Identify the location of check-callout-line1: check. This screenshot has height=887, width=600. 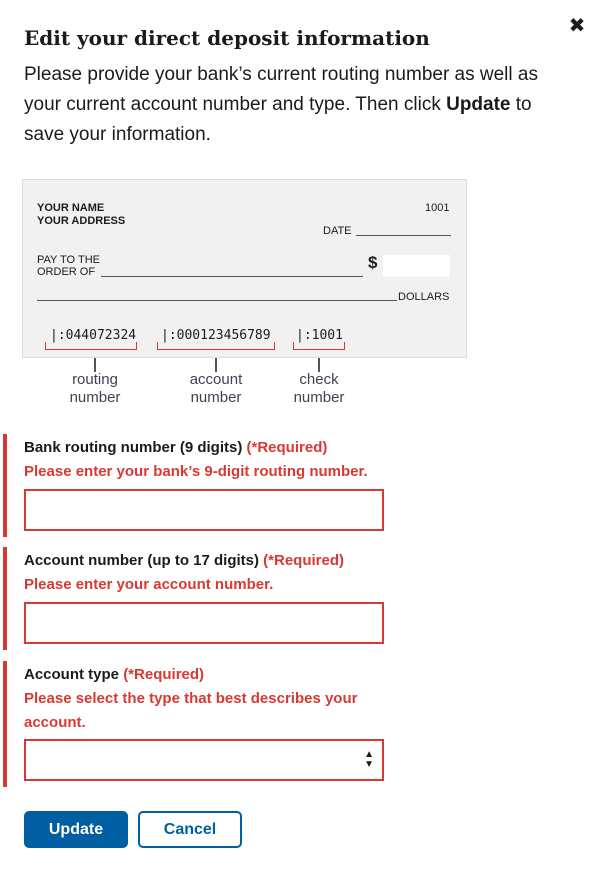
(319, 379).